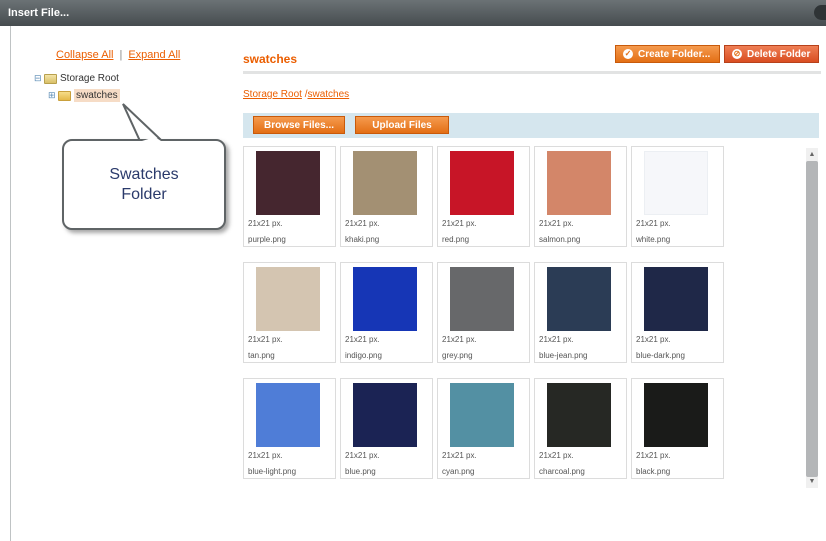 Image resolution: width=826 pixels, height=541 pixels. Describe the element at coordinates (360, 471) in the screenshot. I see `file-name: blue.png` at that location.